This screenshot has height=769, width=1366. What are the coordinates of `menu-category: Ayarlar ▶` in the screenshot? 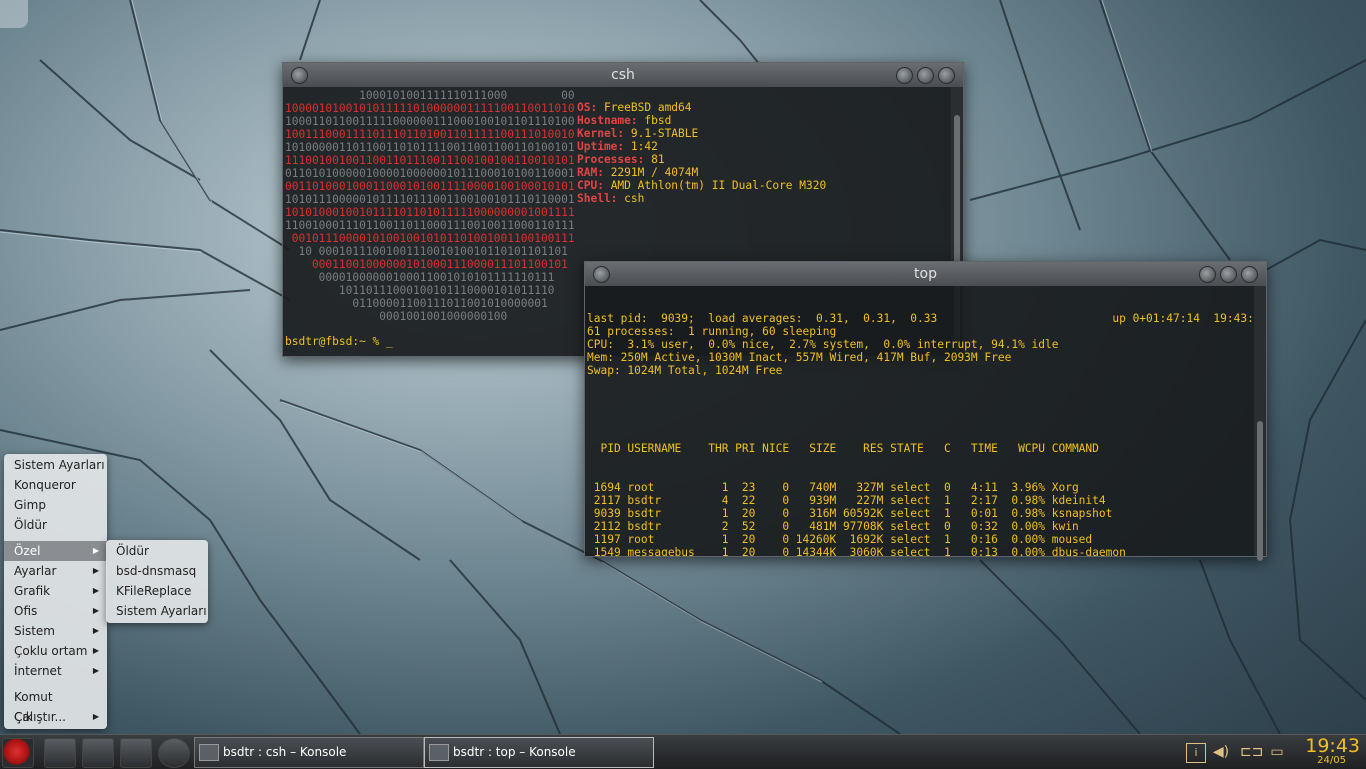 It's located at (55, 571).